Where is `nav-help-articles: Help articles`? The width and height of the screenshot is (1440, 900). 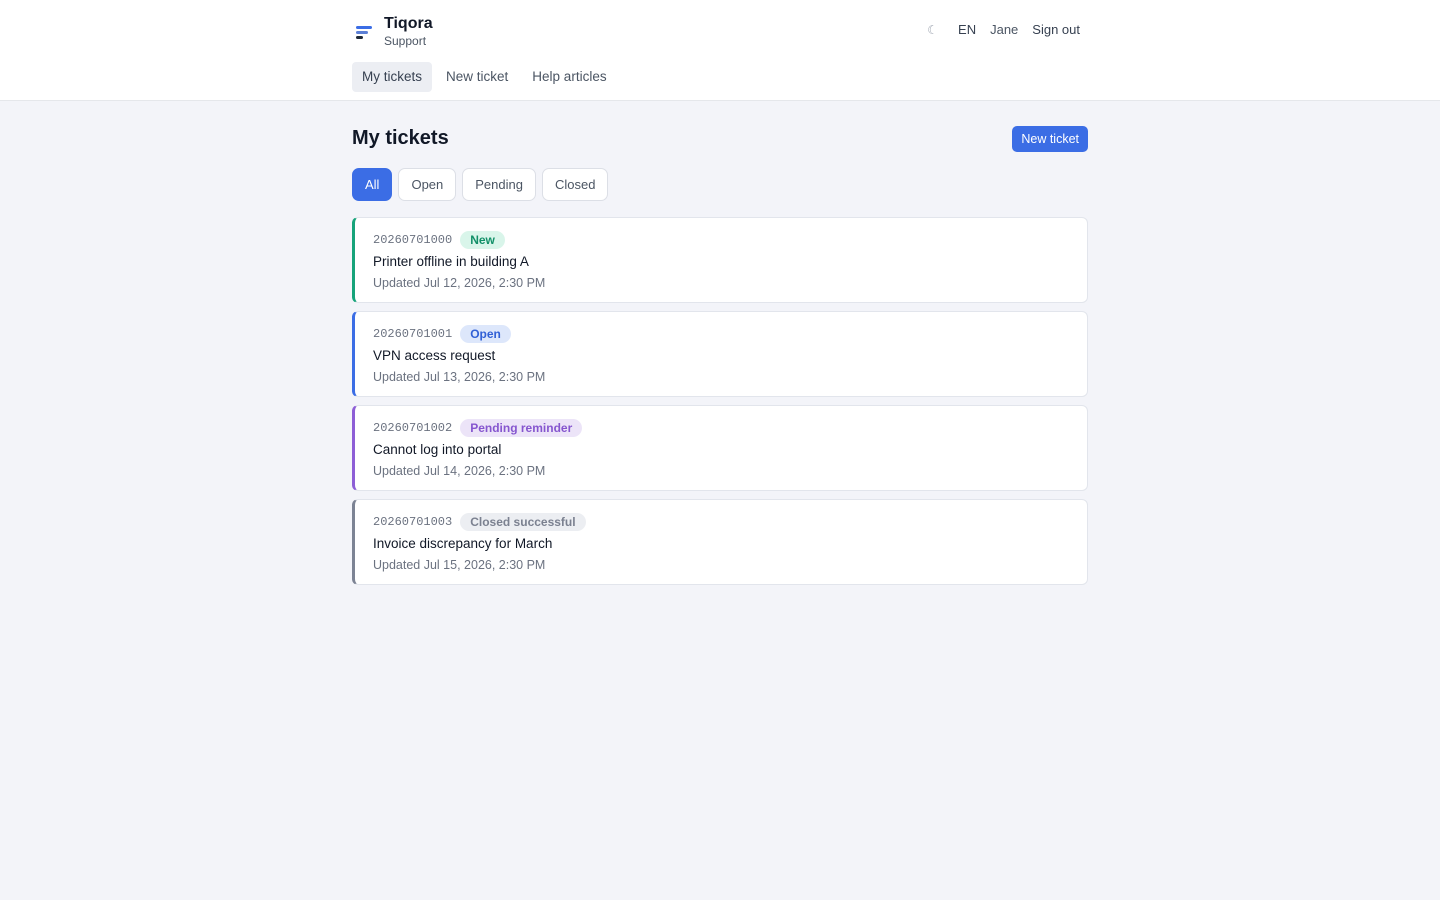
nav-help-articles: Help articles is located at coordinates (569, 77).